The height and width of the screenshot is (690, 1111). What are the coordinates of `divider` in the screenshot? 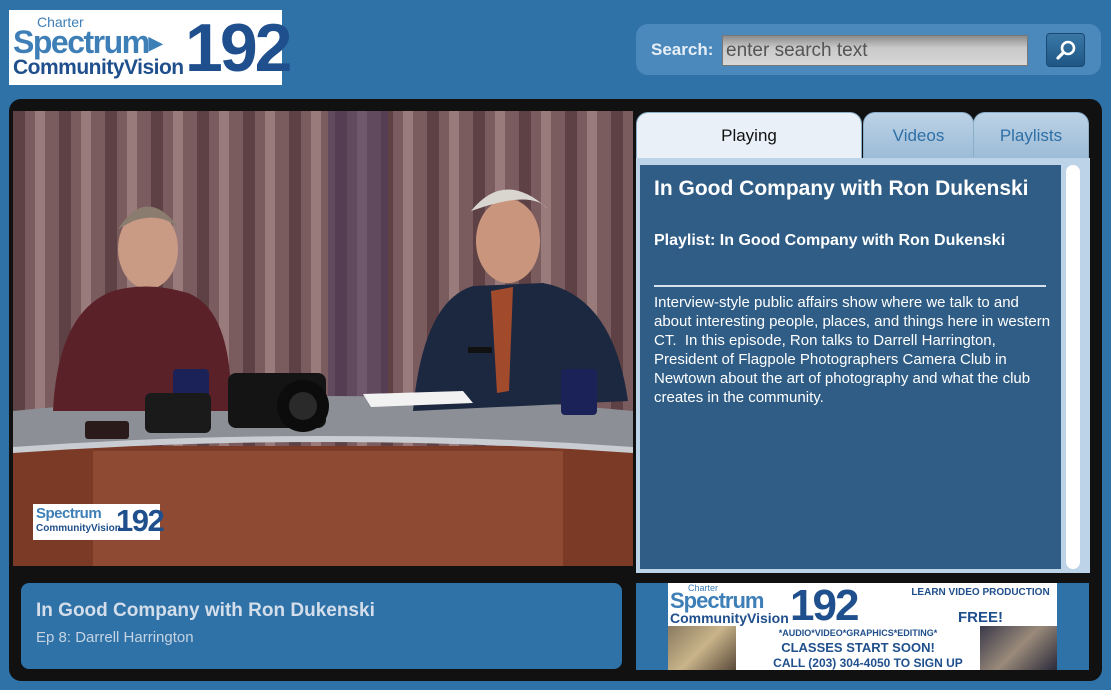 It's located at (850, 286).